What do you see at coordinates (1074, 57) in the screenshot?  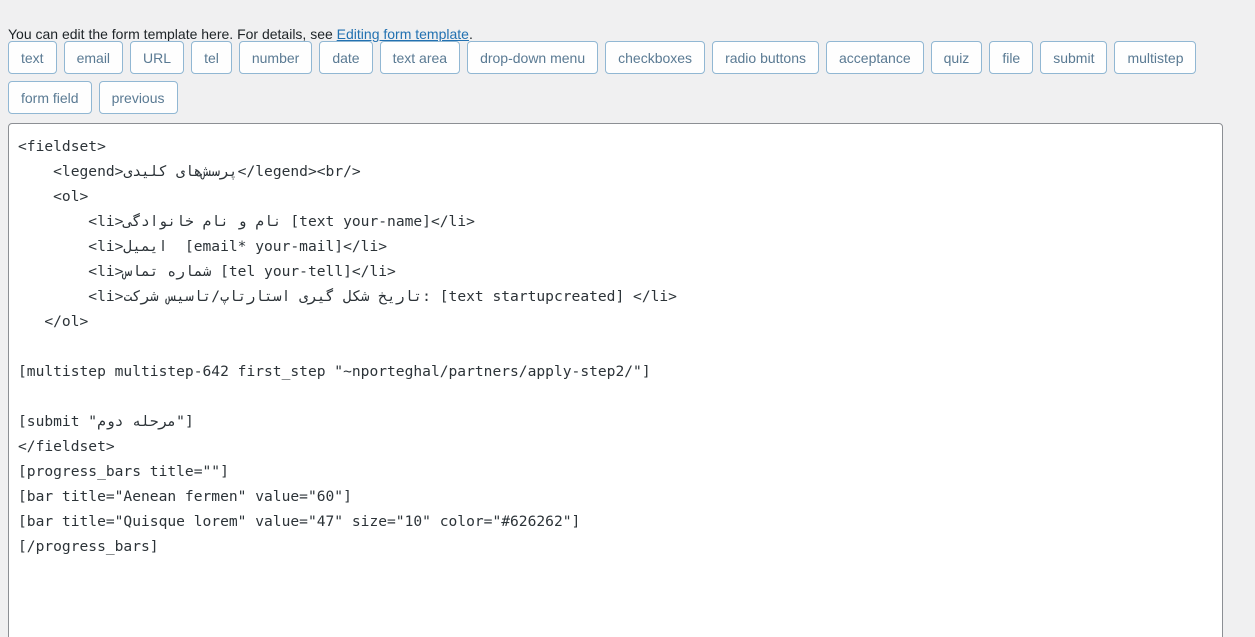 I see `tag-button-submit: submit` at bounding box center [1074, 57].